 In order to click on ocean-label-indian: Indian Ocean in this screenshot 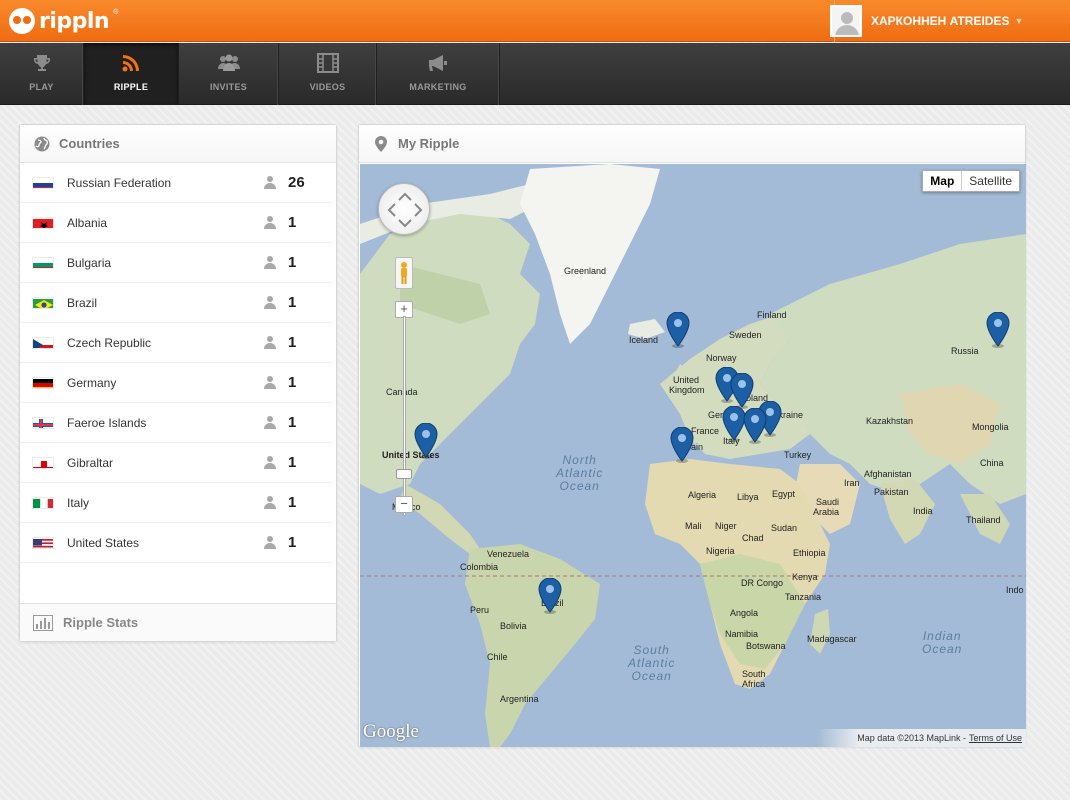, I will do `click(942, 642)`.